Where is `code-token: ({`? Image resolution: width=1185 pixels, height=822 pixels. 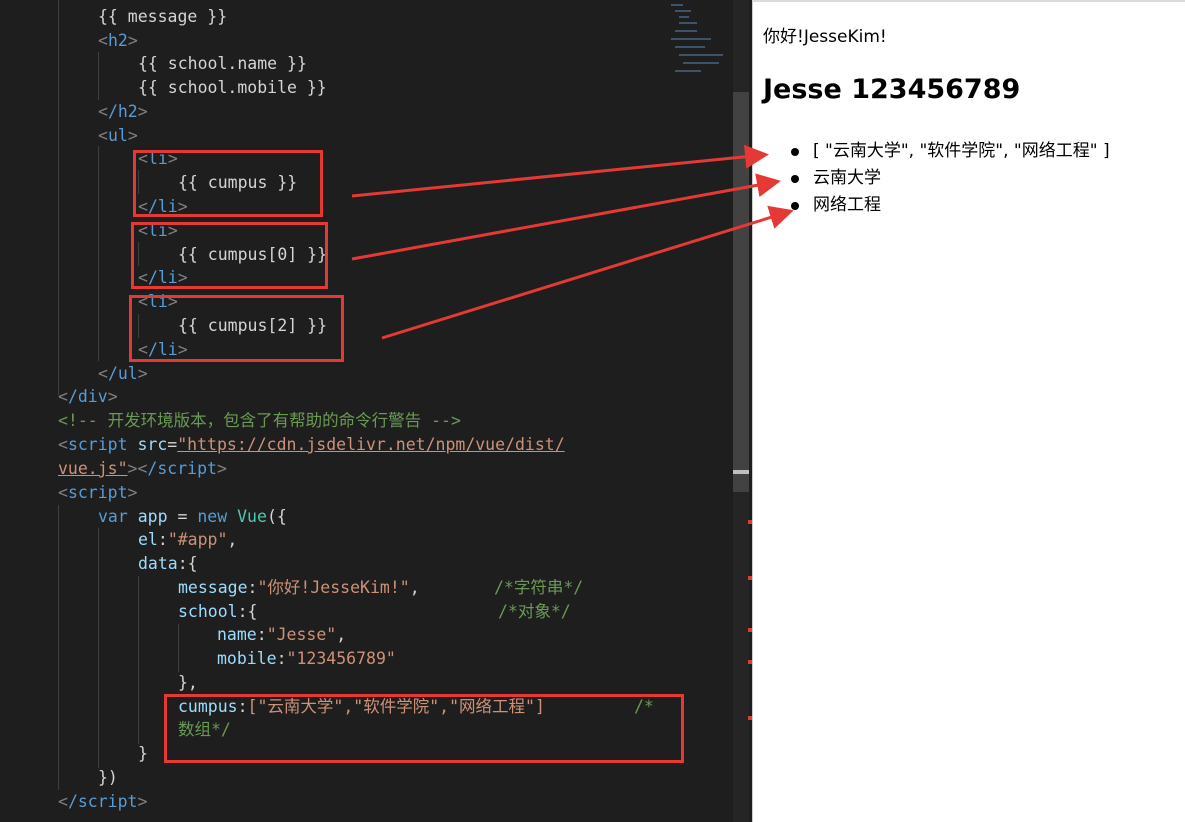
code-token: ({ is located at coordinates (276, 516).